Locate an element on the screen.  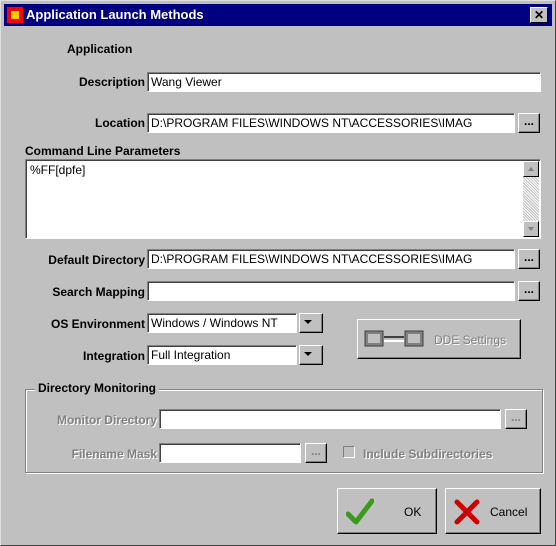
application-heading: Application is located at coordinates (100, 49).